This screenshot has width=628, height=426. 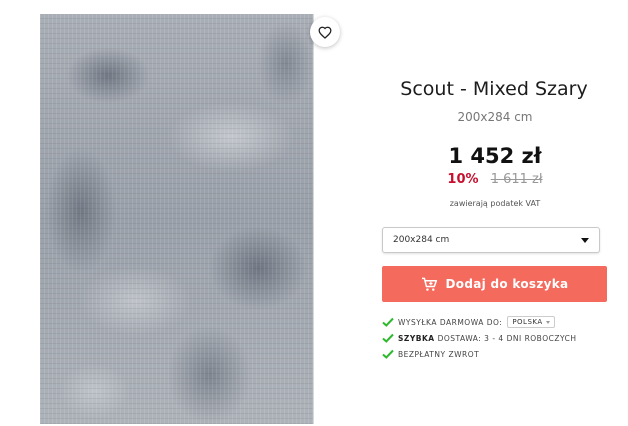 I want to click on perk-returns-label: Bezpłatny zwrot, so click(x=439, y=354).